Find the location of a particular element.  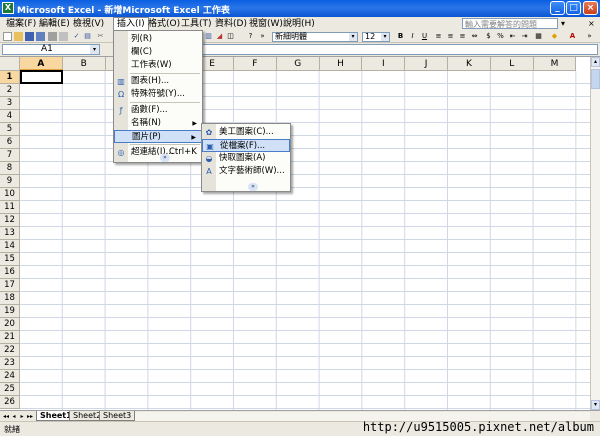

row-header-25: 25 is located at coordinates (10, 389).